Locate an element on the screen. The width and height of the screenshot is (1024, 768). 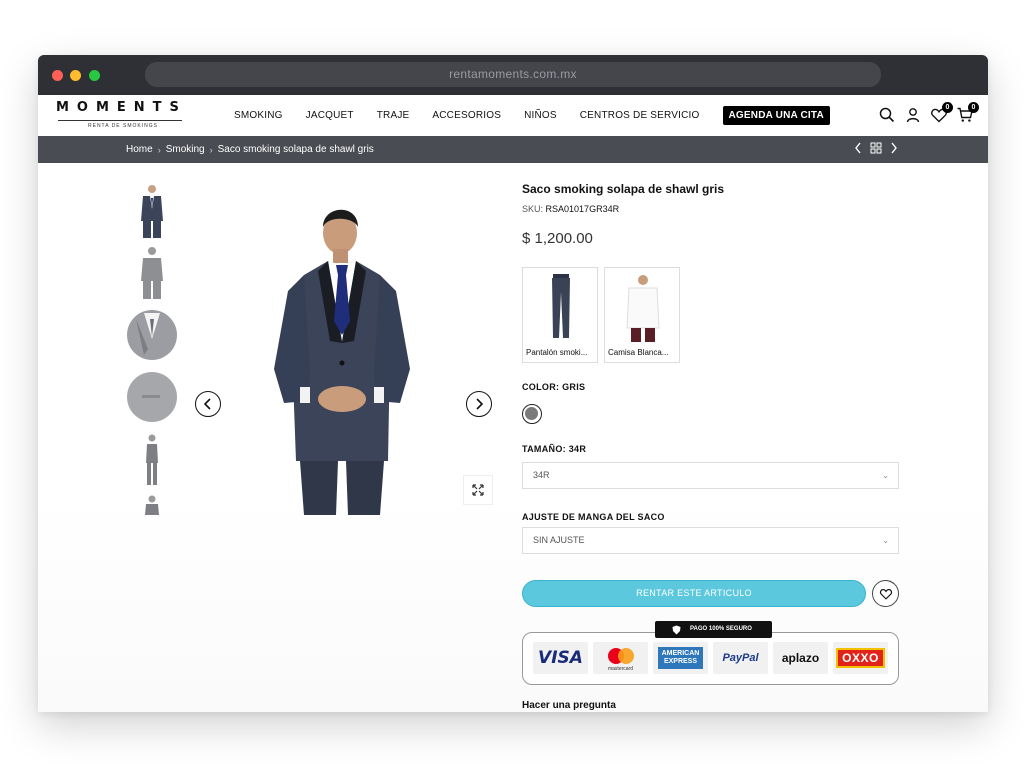
grid-icon is located at coordinates (876, 149).